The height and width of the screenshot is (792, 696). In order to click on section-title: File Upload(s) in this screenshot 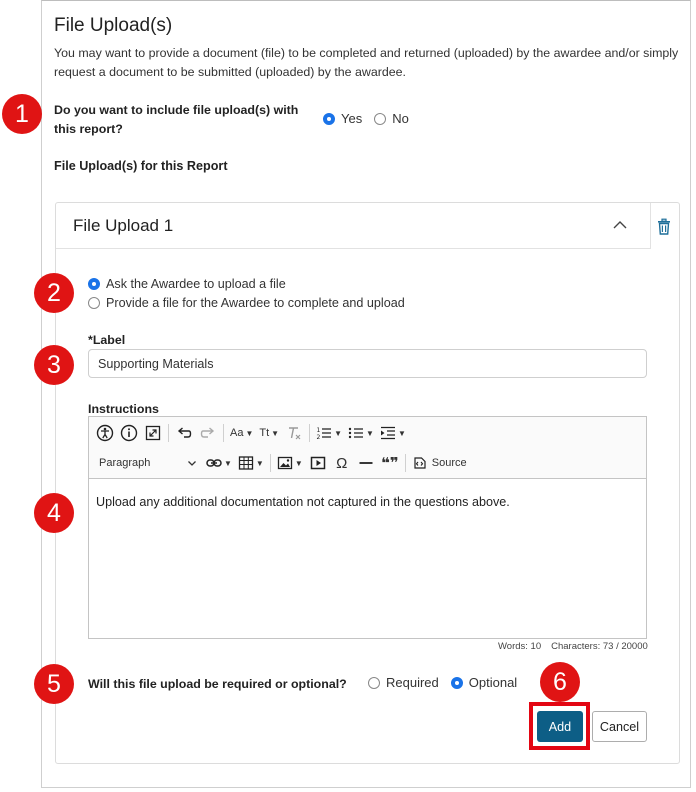, I will do `click(113, 25)`.